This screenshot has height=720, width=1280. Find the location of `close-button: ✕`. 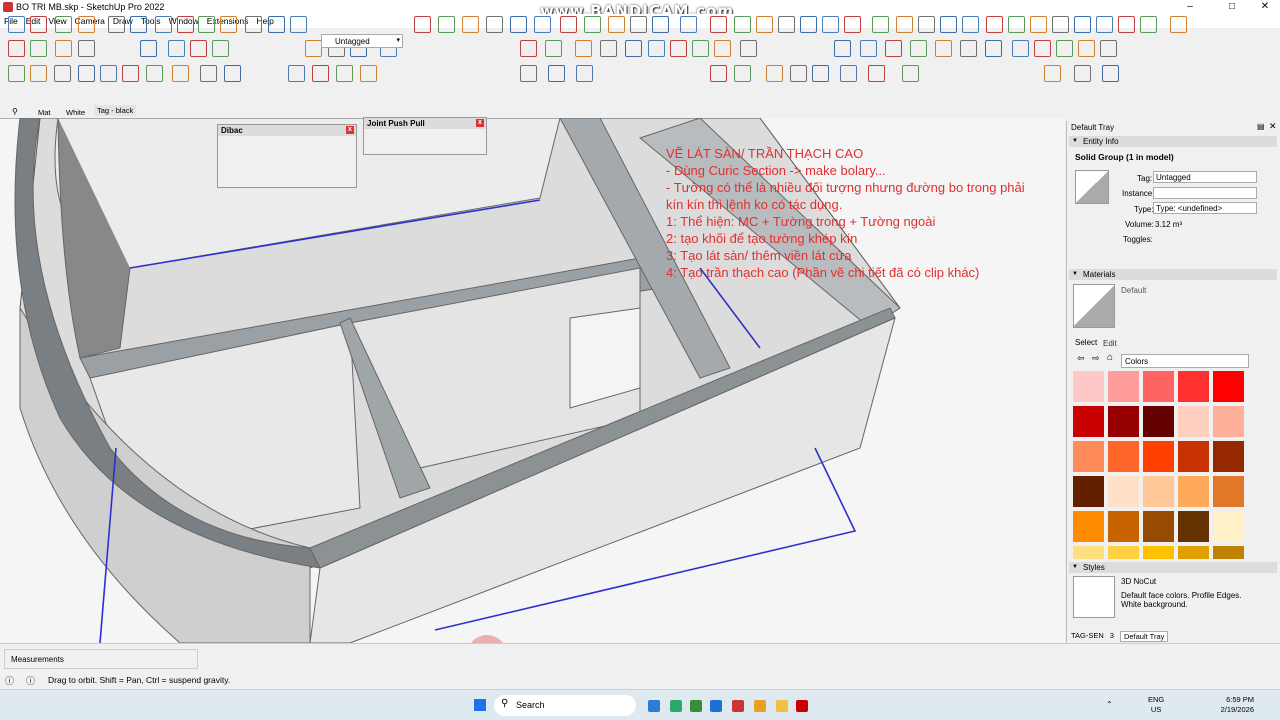

close-button: ✕ is located at coordinates (1265, 7).